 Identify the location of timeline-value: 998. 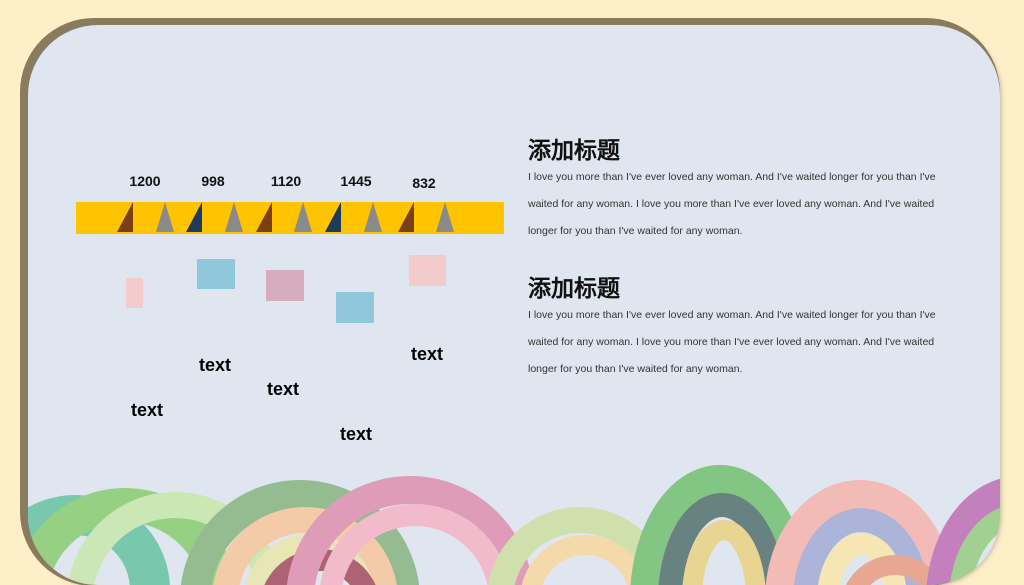
(213, 181).